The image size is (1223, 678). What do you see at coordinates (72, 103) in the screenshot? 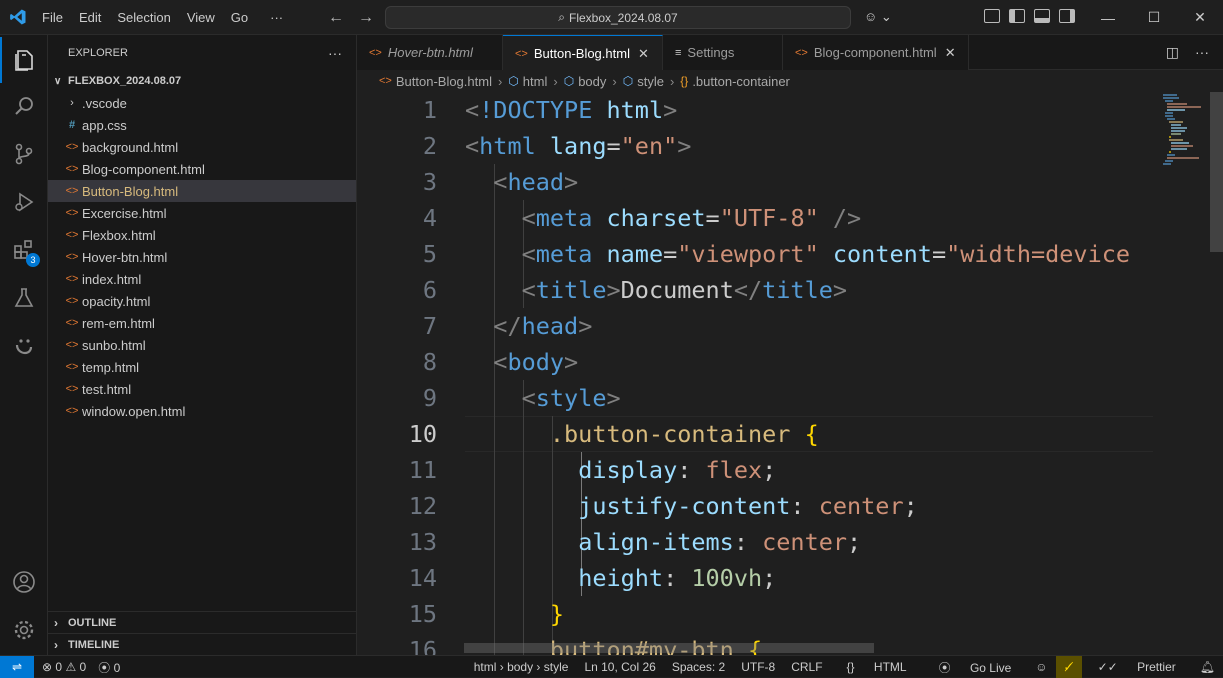
I see `chevron-right-icon: ›` at bounding box center [72, 103].